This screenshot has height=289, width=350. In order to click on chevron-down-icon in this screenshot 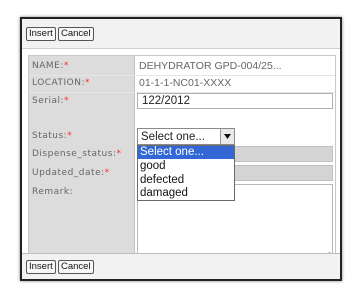, I will do `click(227, 136)`.